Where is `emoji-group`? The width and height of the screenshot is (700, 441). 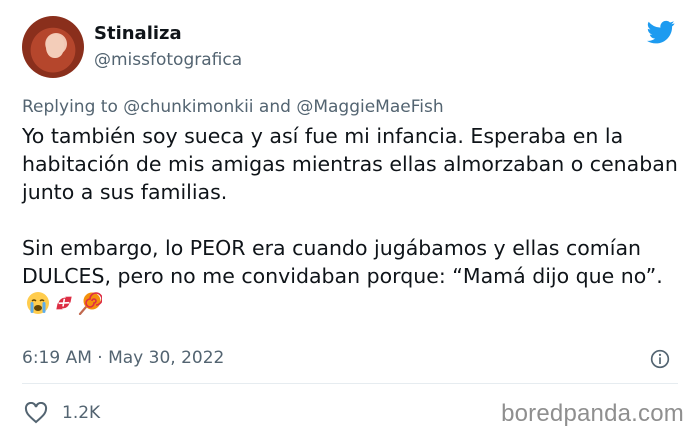 emoji-group is located at coordinates (65, 306).